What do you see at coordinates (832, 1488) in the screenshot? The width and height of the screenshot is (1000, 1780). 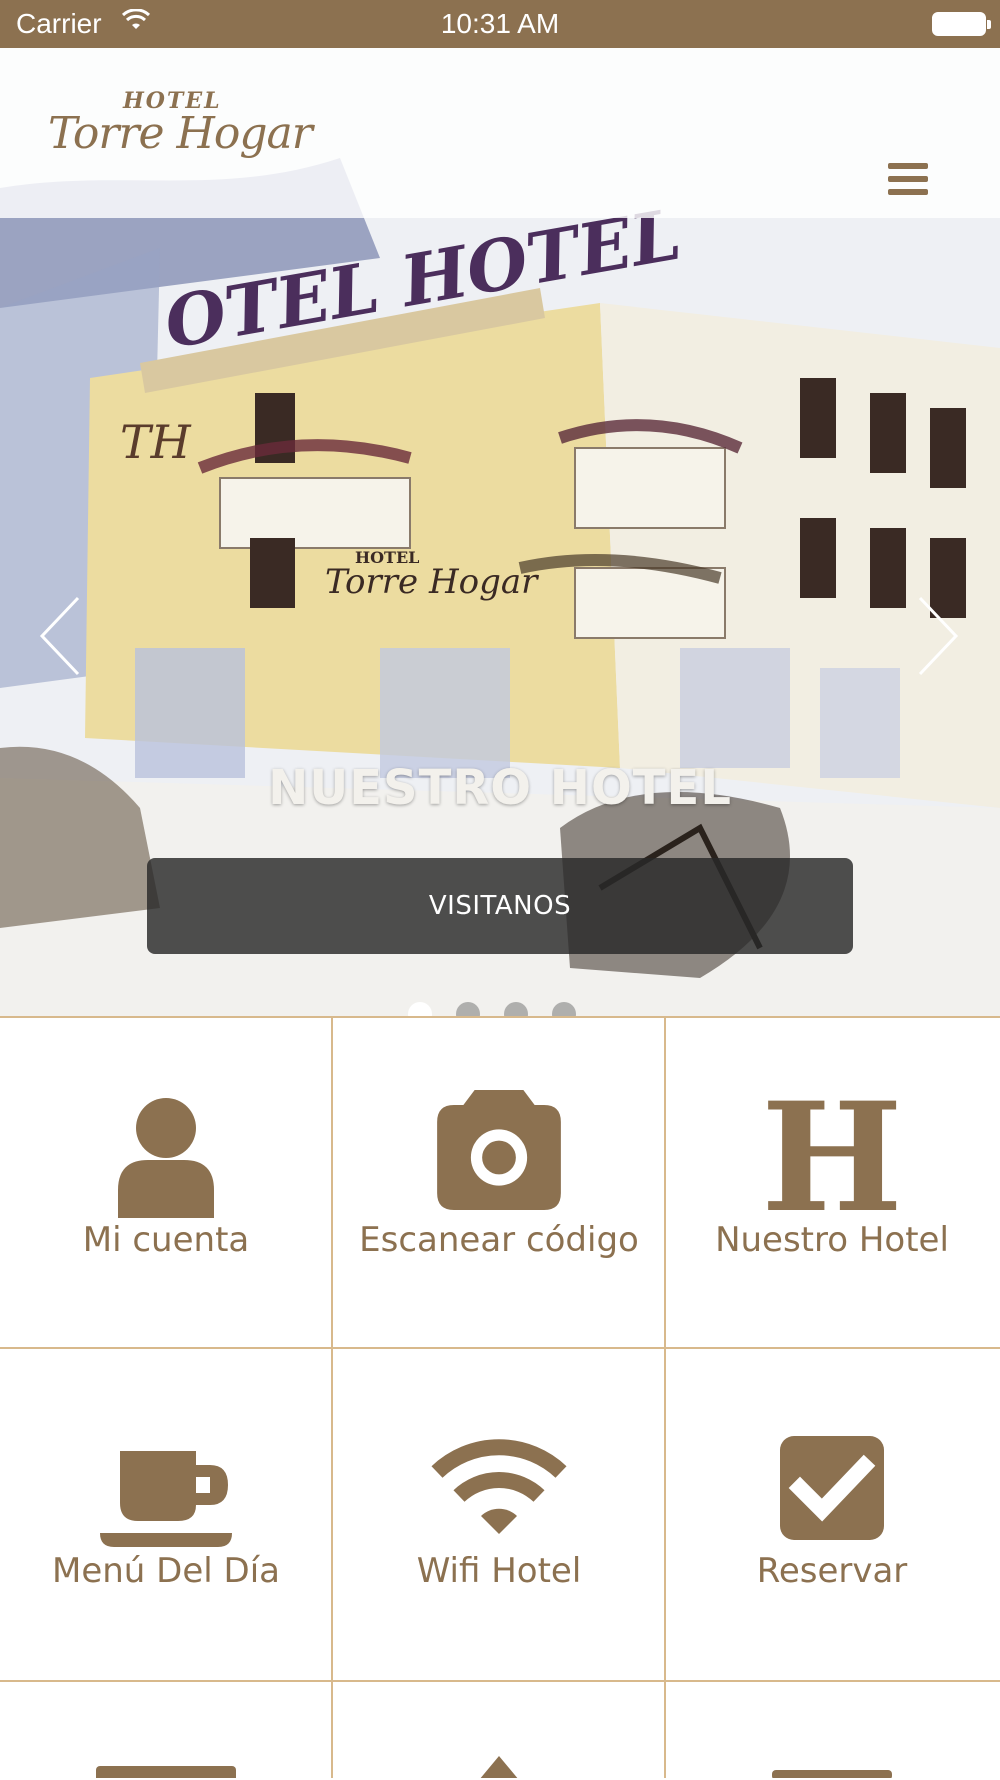 I see `checkbox-icon` at bounding box center [832, 1488].